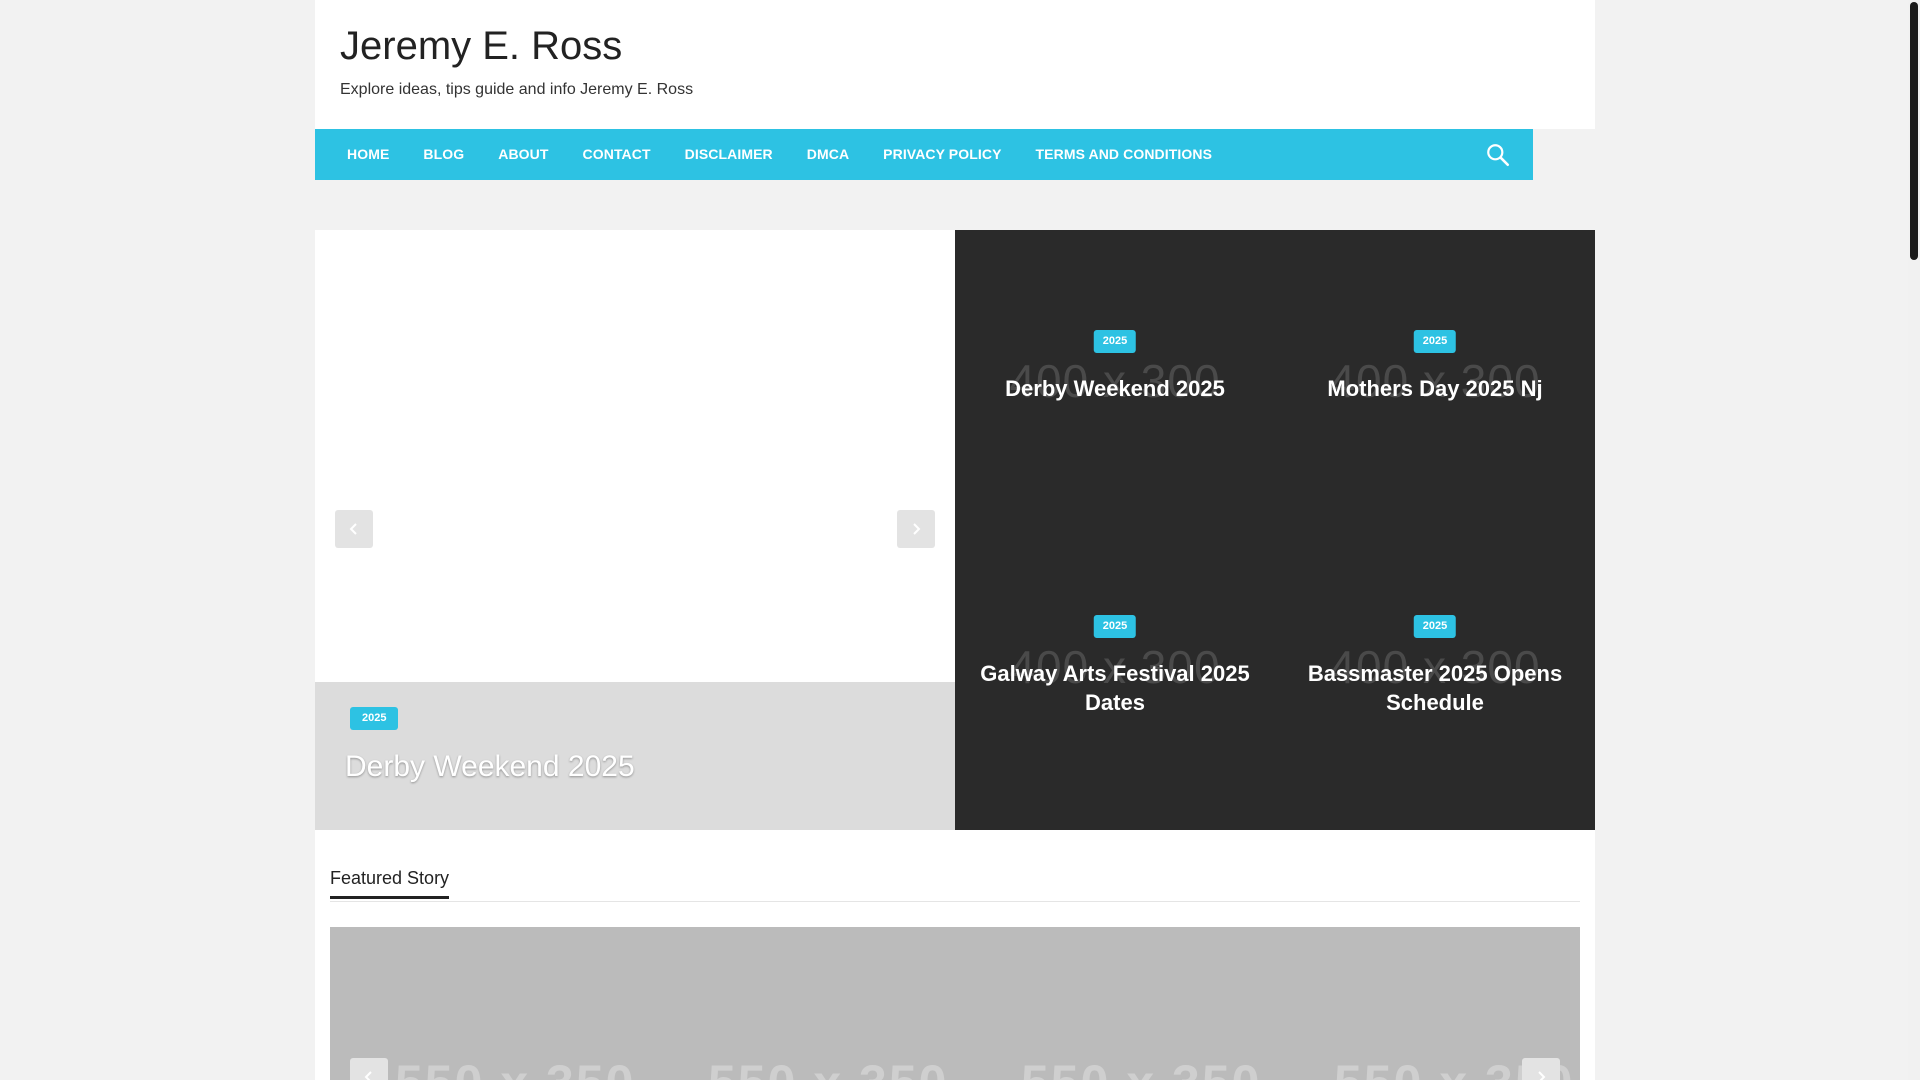 This screenshot has height=1080, width=1920. Describe the element at coordinates (523, 154) in the screenshot. I see `nav-item-about: ABOUT` at that location.